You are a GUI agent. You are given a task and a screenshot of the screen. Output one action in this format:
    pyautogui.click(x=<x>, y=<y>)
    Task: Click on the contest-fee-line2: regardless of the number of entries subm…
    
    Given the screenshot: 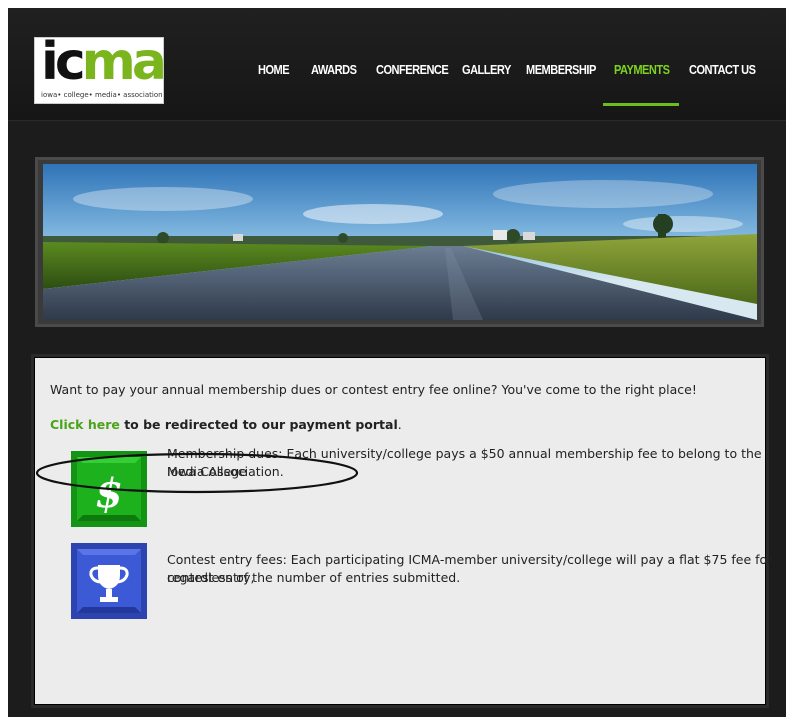 What is the action you would take?
    pyautogui.click(x=314, y=577)
    